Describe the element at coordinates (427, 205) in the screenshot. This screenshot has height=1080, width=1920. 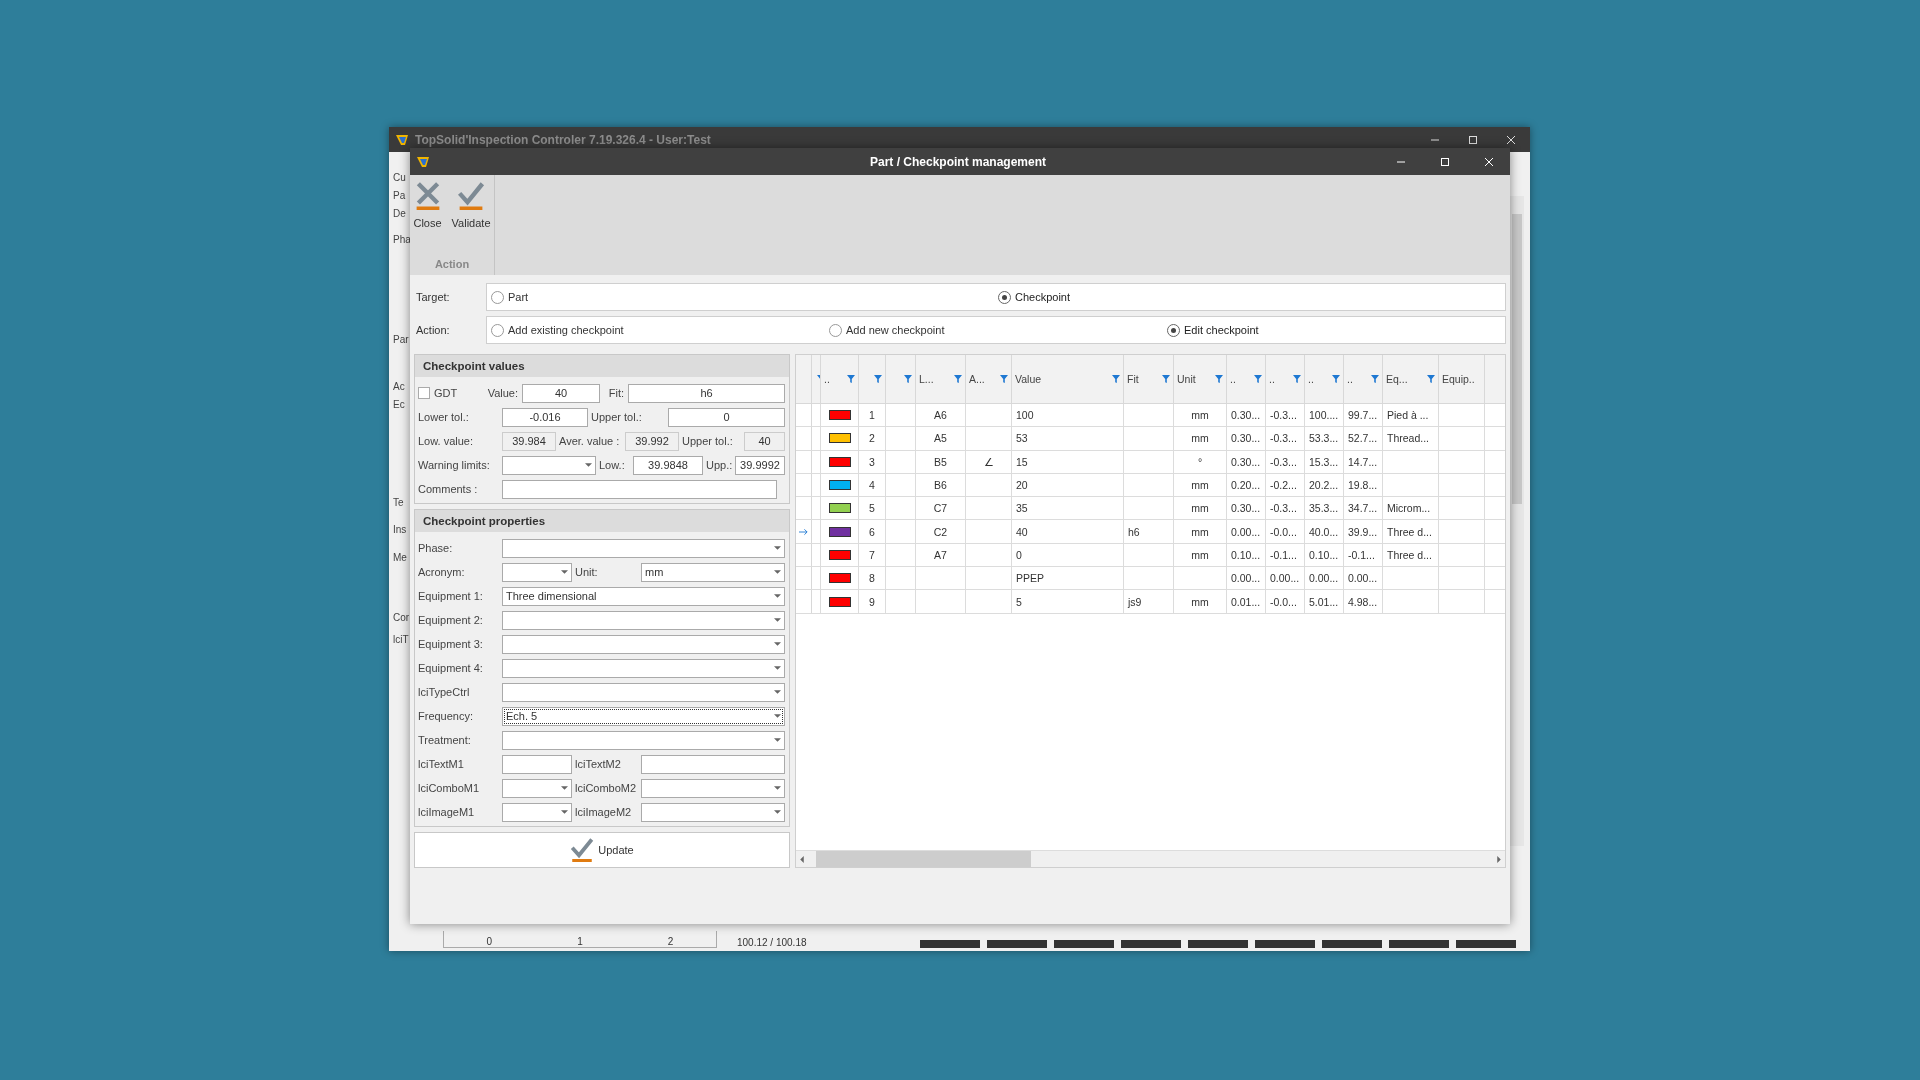
I see `close-button: Close` at that location.